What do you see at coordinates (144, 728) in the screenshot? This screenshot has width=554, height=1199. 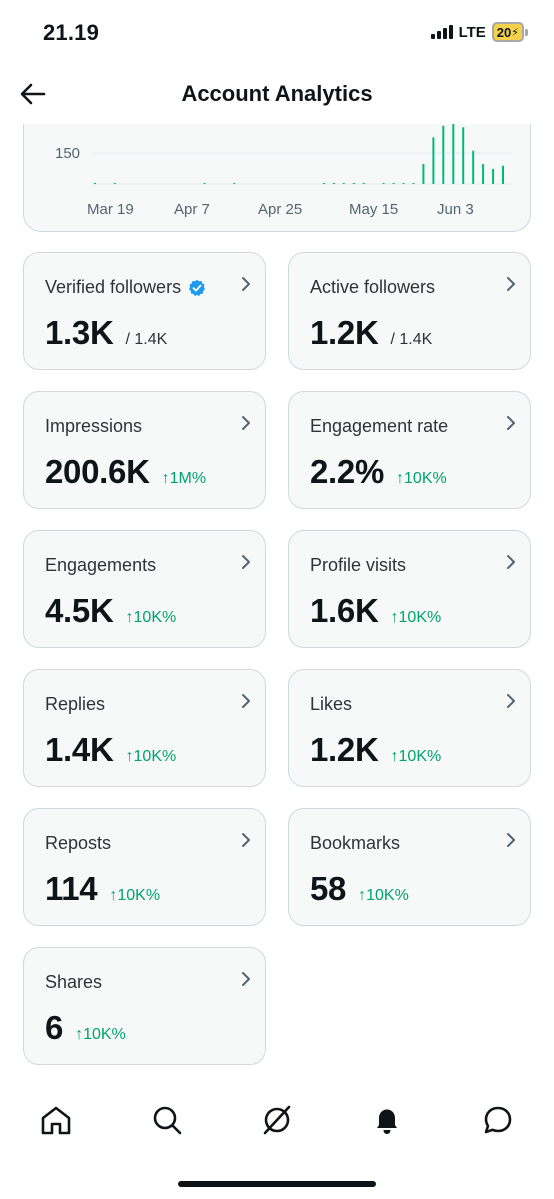 I see `metric-card: Replies 1.4K ↑10K%` at bounding box center [144, 728].